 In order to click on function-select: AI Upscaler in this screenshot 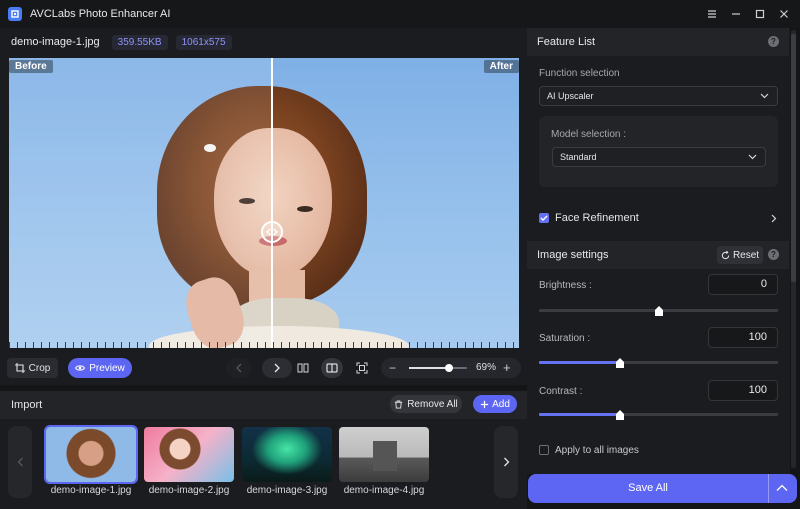, I will do `click(658, 96)`.